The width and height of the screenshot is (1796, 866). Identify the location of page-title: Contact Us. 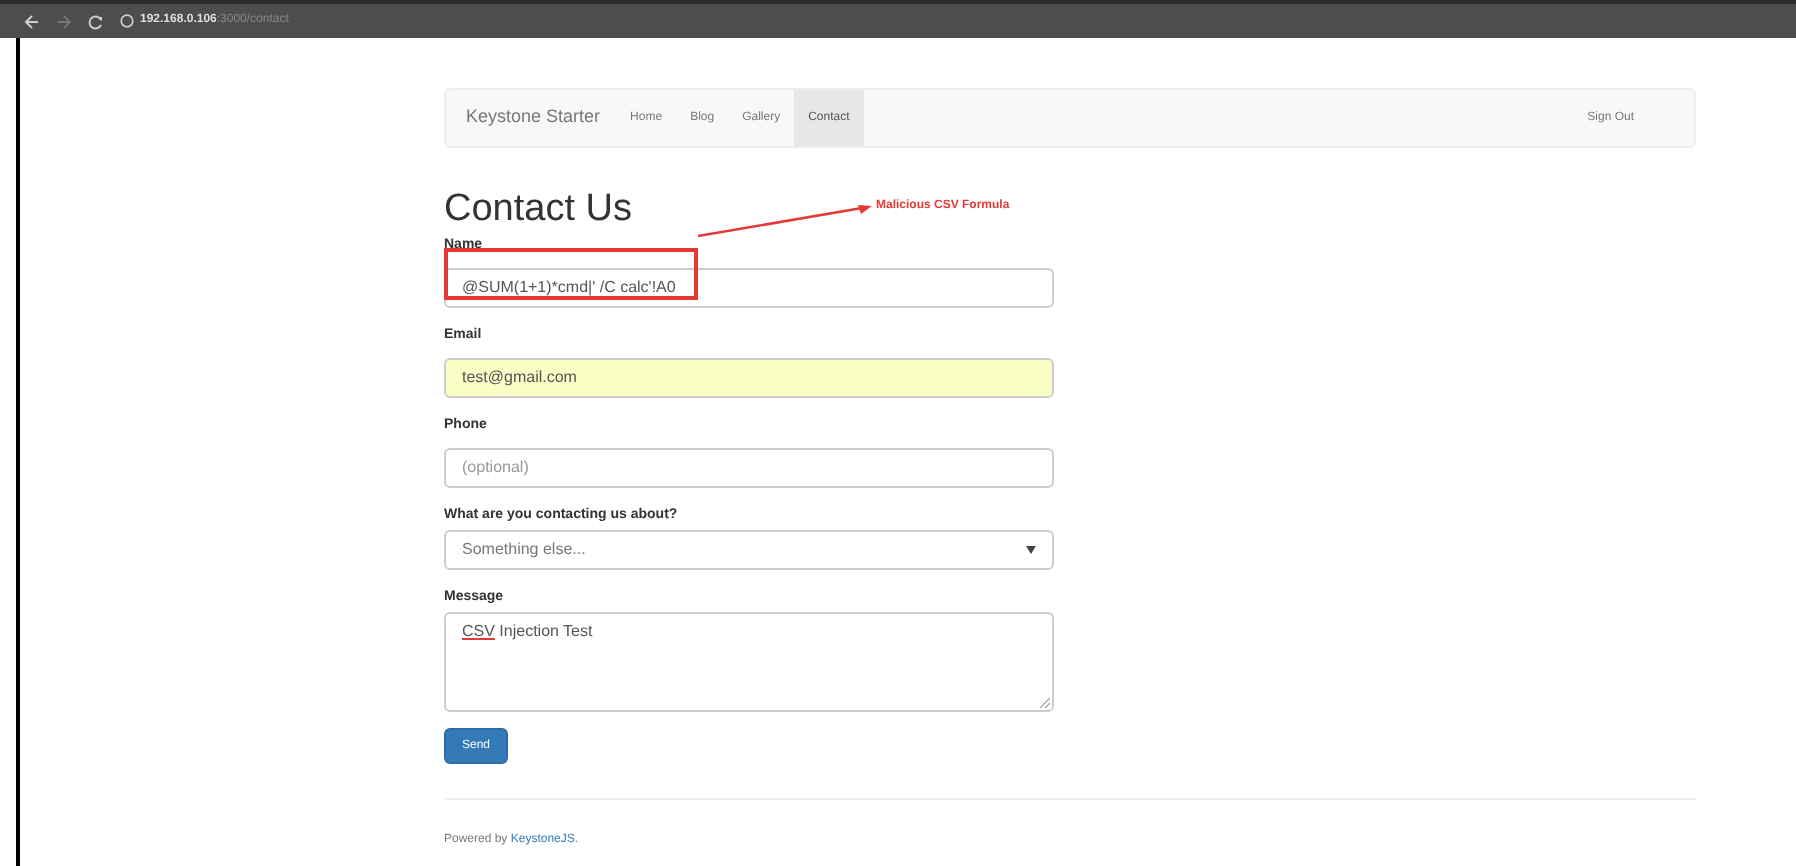
(538, 210).